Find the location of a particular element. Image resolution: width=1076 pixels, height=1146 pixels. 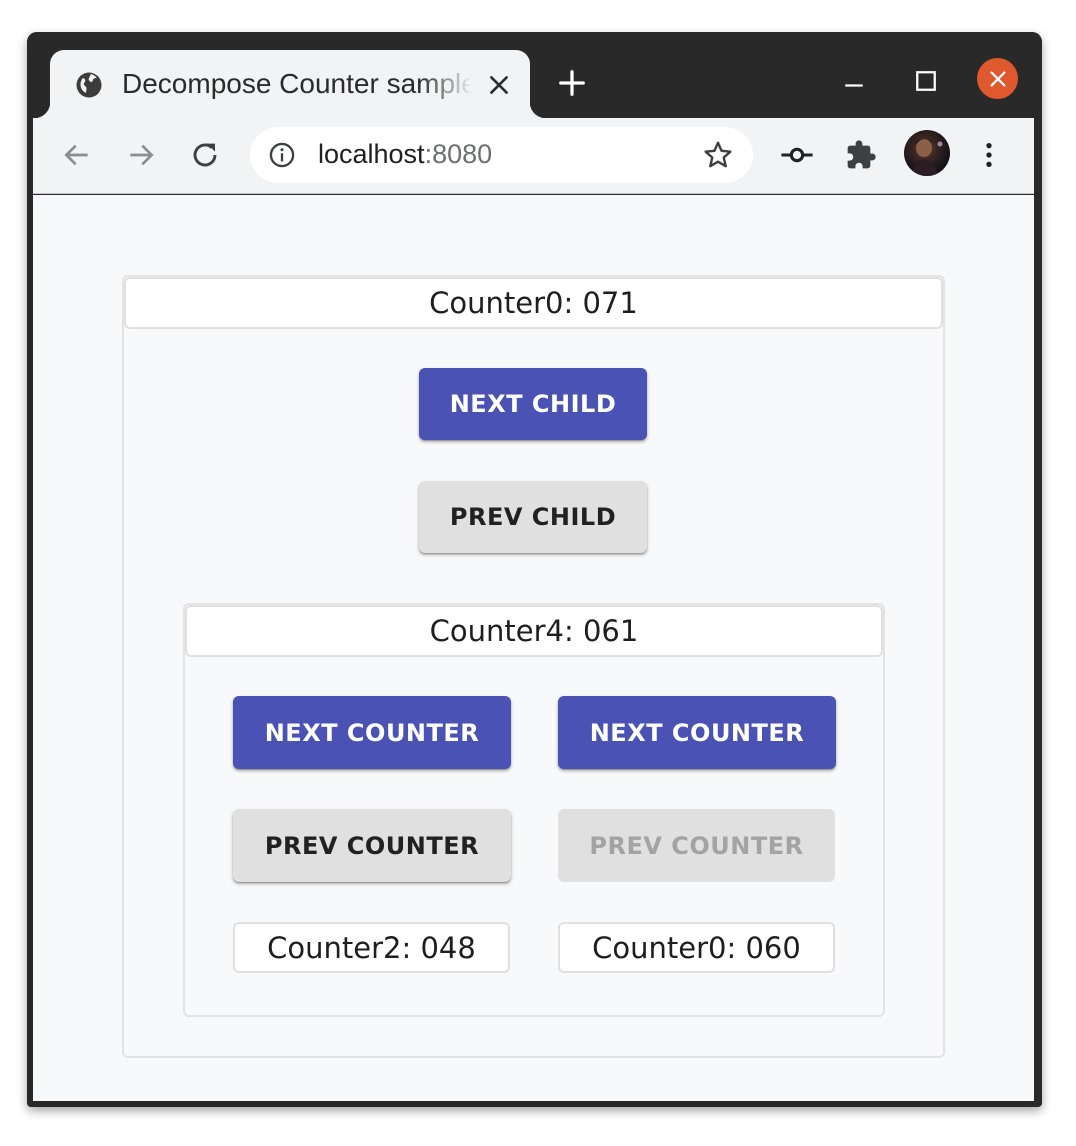

left-leaf-counter-label: Counter2: 048 is located at coordinates (371, 947).